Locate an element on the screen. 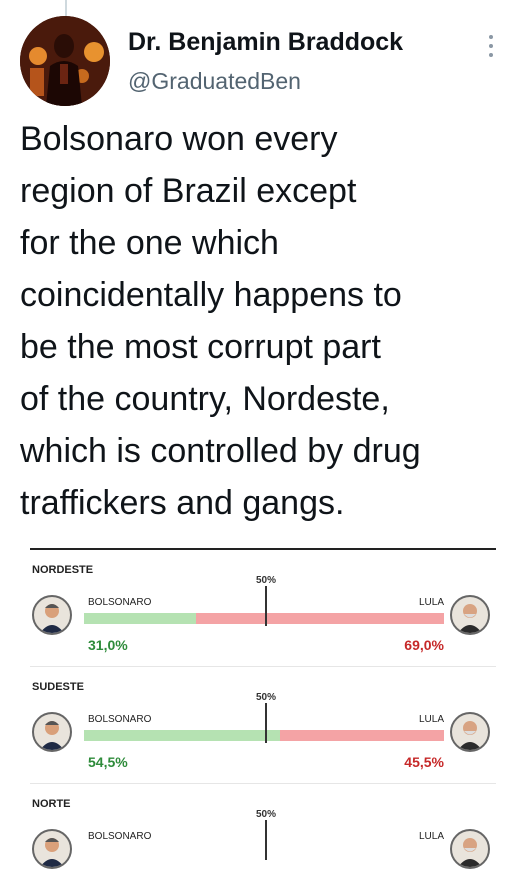 This screenshot has height=891, width=526. thread-connector-line is located at coordinates (66, 8).